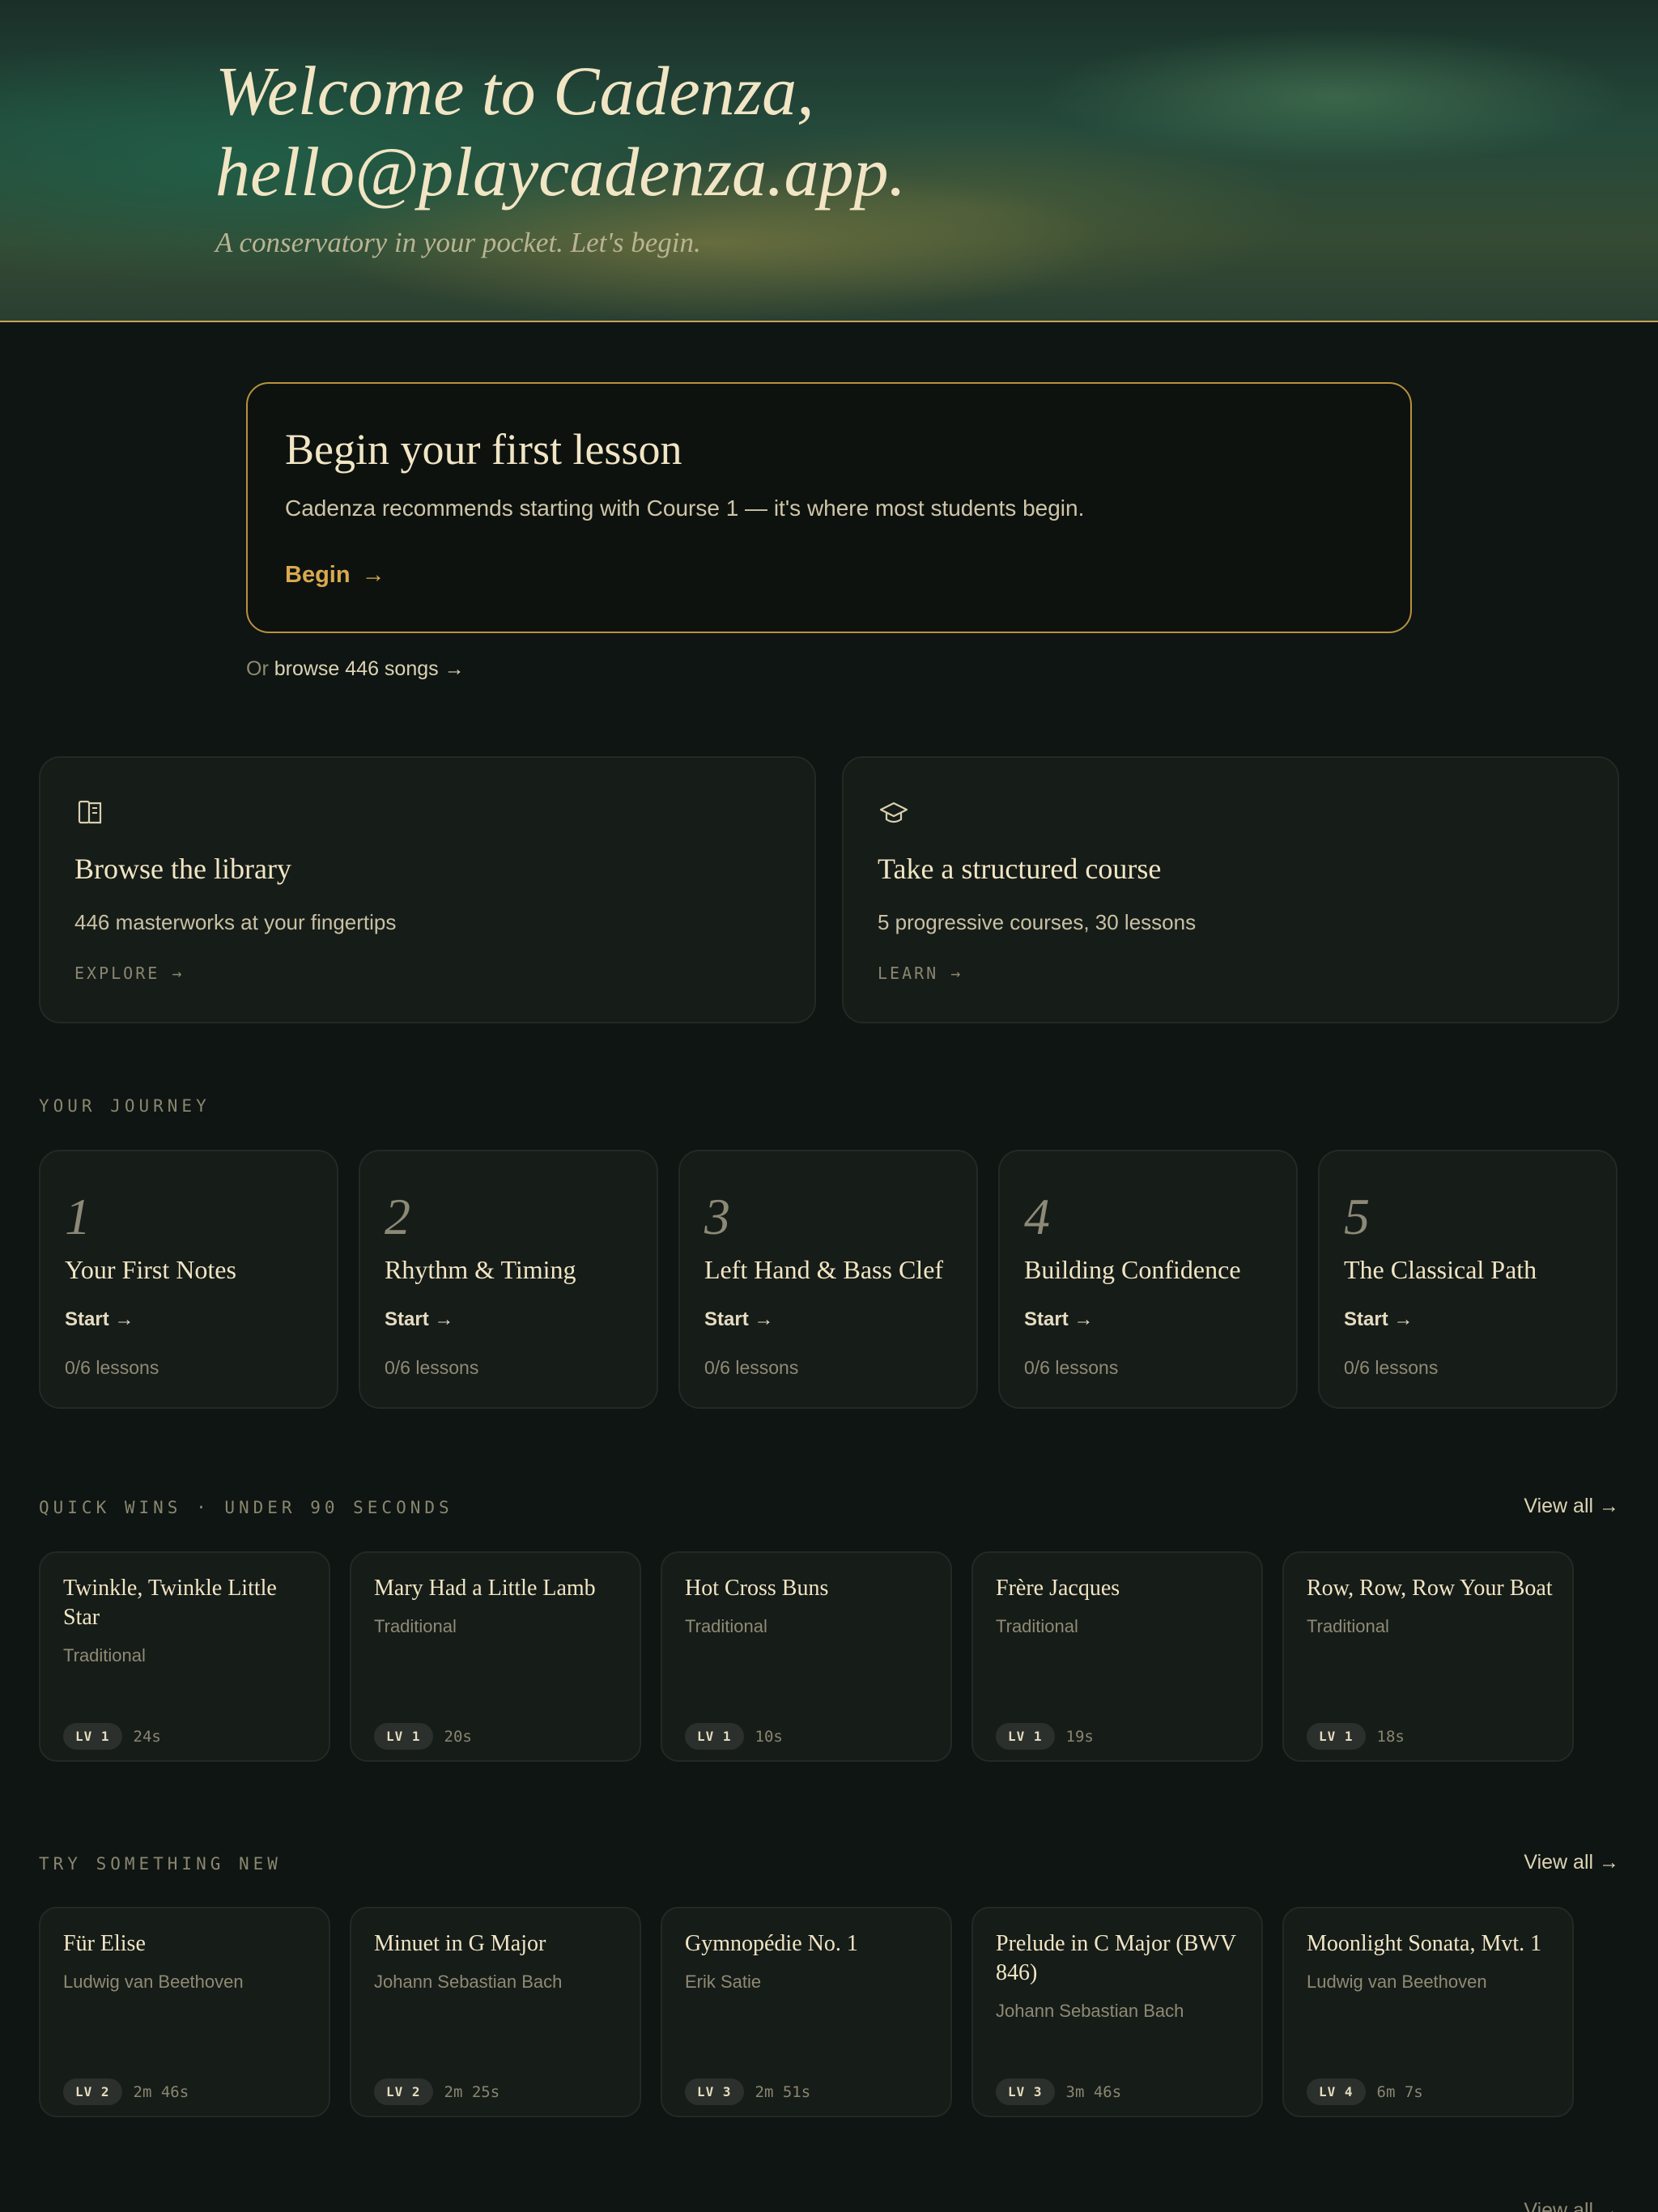  I want to click on course-card-2: 2 Rhythm & Timing Start → 0/6 lessons, so click(508, 1280).